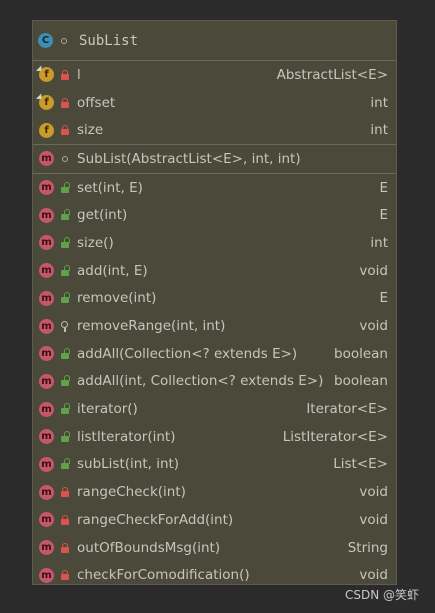 This screenshot has height=613, width=435. What do you see at coordinates (361, 381) in the screenshot?
I see `method-type: boolean` at bounding box center [361, 381].